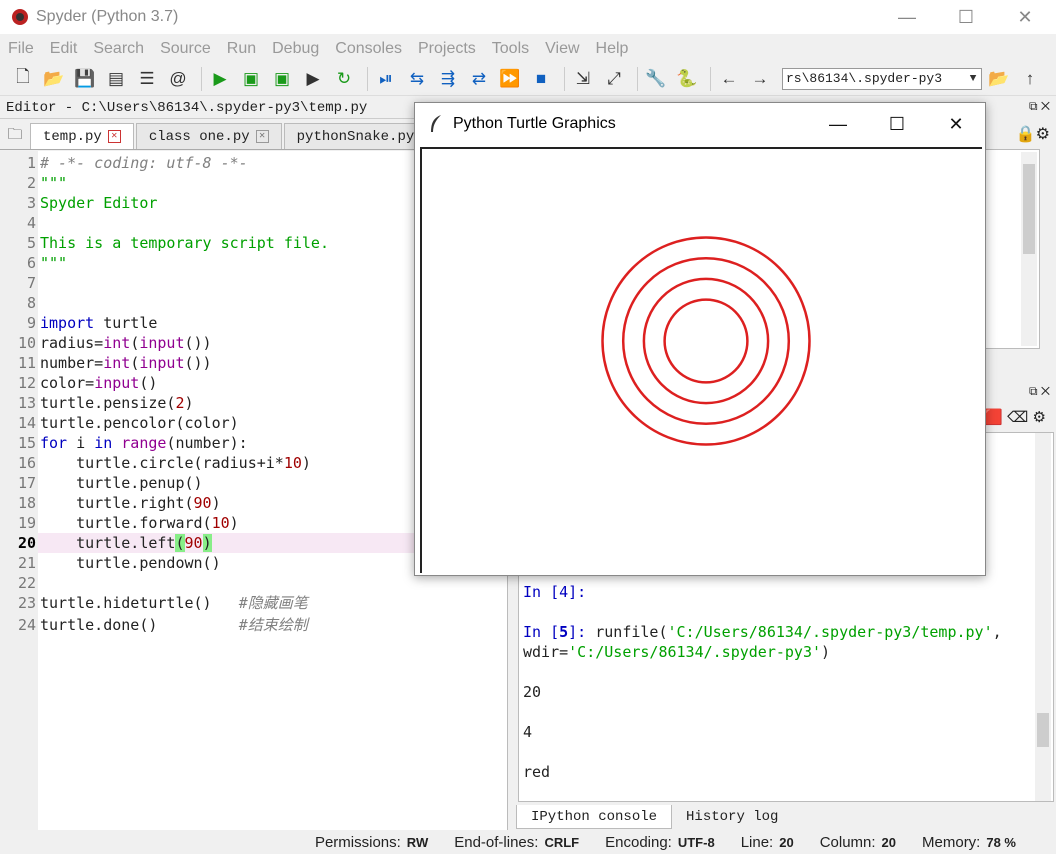 The height and width of the screenshot is (854, 1056). I want to click on turtle-window-titlebar: Python Turtle Graphics — ☐ ✕, so click(700, 124).